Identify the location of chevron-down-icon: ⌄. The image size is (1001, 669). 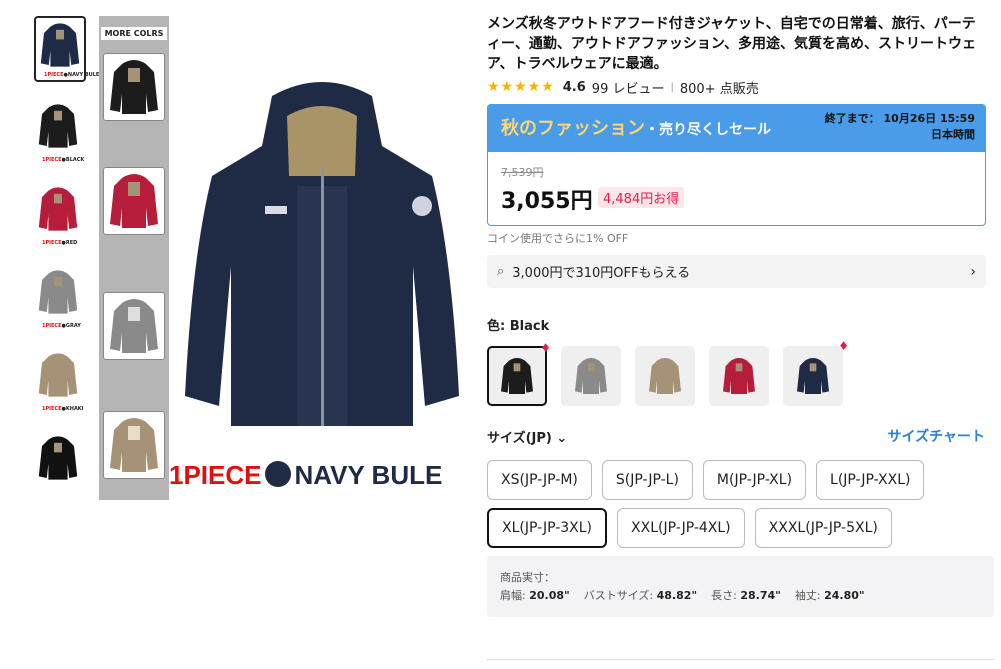
(562, 438).